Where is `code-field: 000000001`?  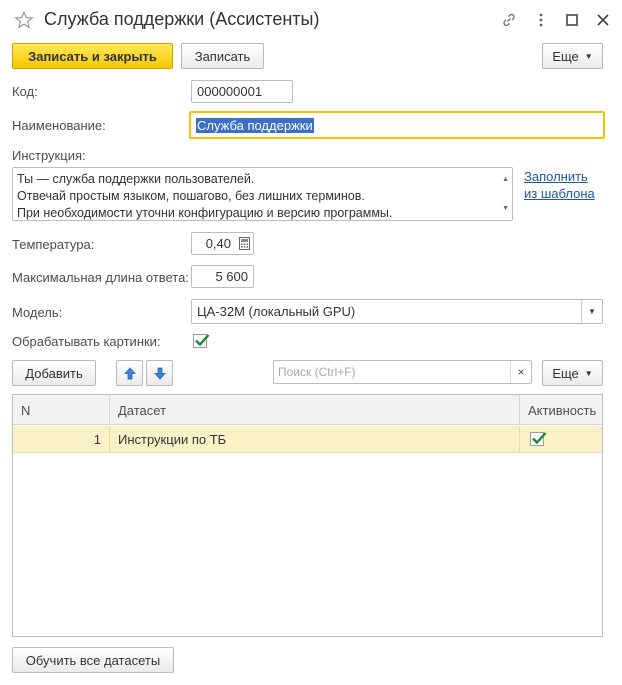 code-field: 000000001 is located at coordinates (242, 91).